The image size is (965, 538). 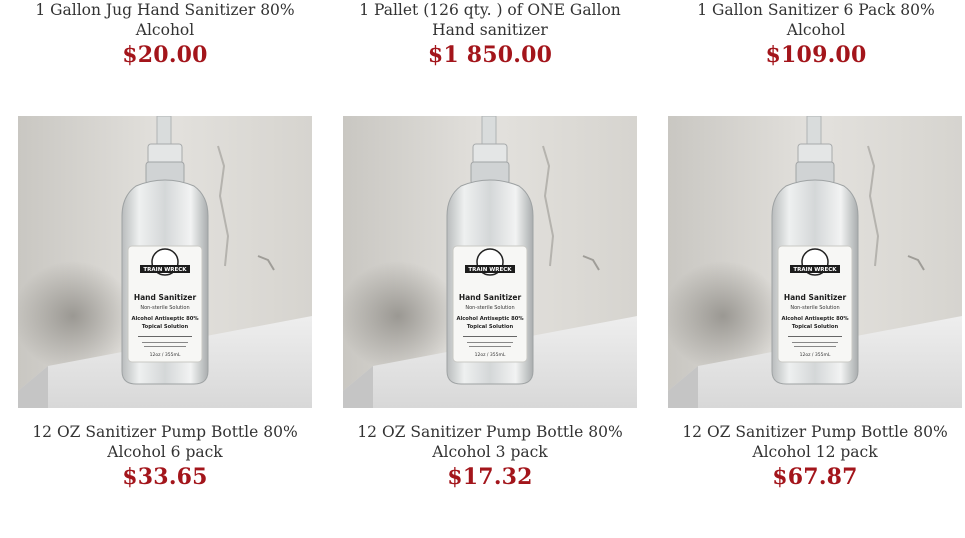 I want to click on product-price: $17.32, so click(x=490, y=477).